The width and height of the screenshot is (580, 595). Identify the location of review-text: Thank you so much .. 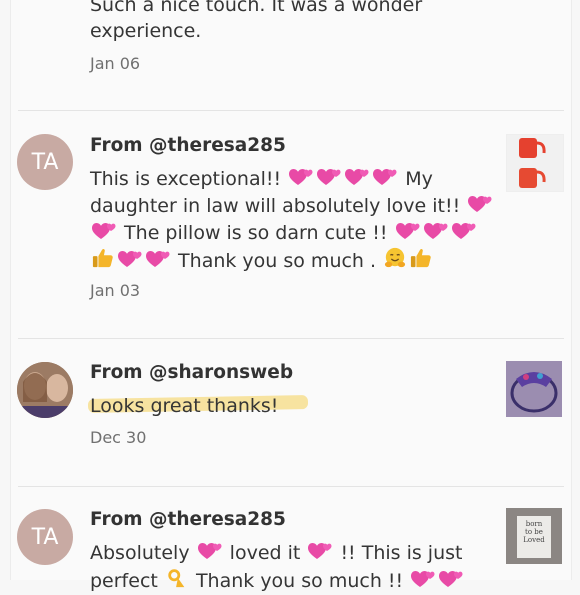
(277, 261).